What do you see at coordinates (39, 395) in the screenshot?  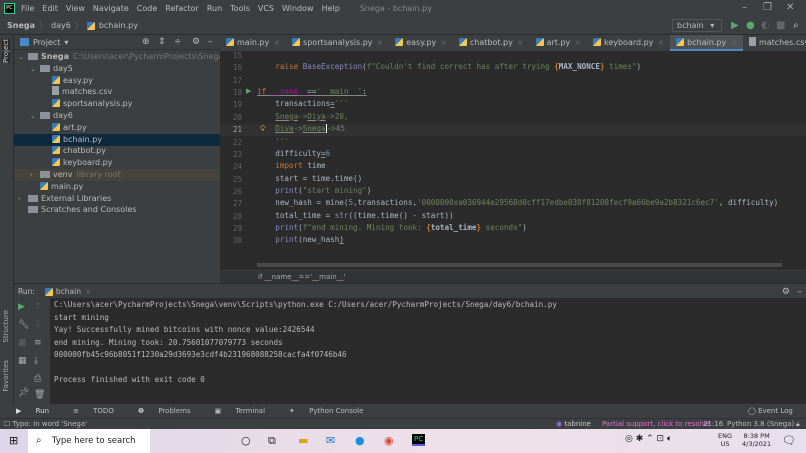 I see `trash-icon: 🗑︎` at bounding box center [39, 395].